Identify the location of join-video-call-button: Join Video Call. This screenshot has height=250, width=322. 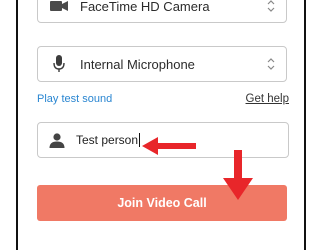
(162, 203).